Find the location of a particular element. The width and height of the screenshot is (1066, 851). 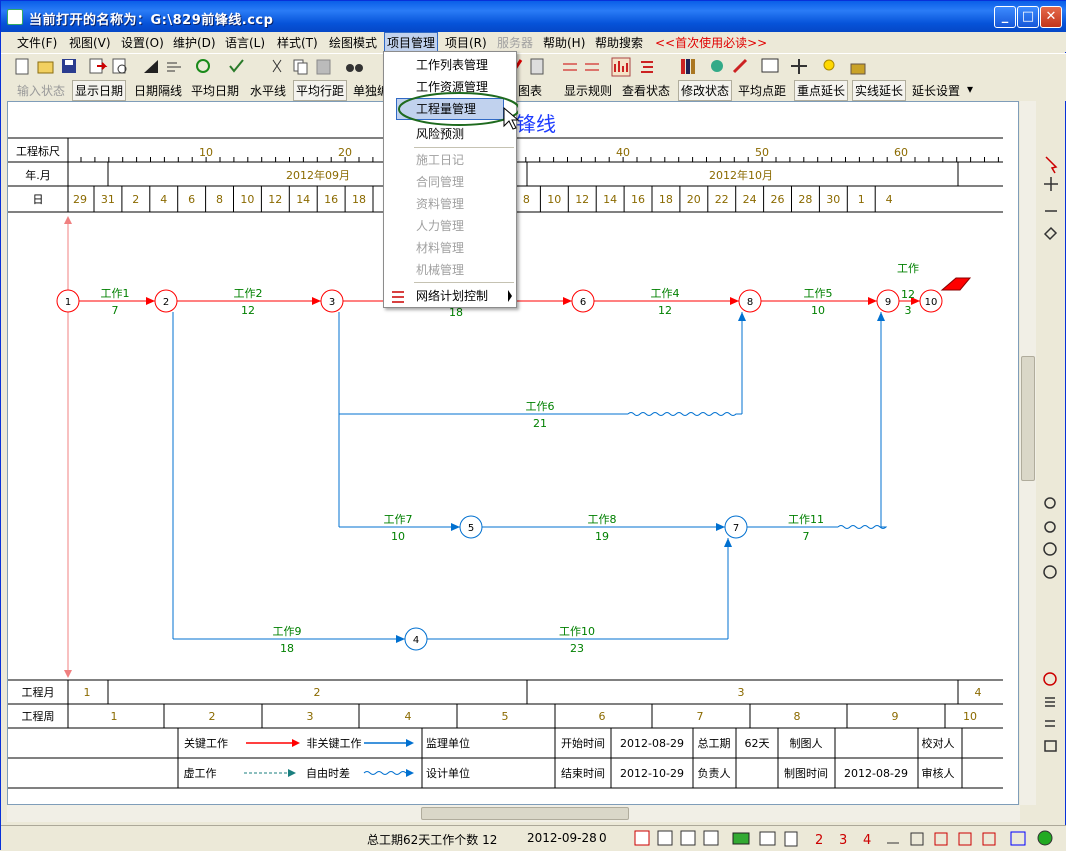

check-icon is located at coordinates (236, 66).